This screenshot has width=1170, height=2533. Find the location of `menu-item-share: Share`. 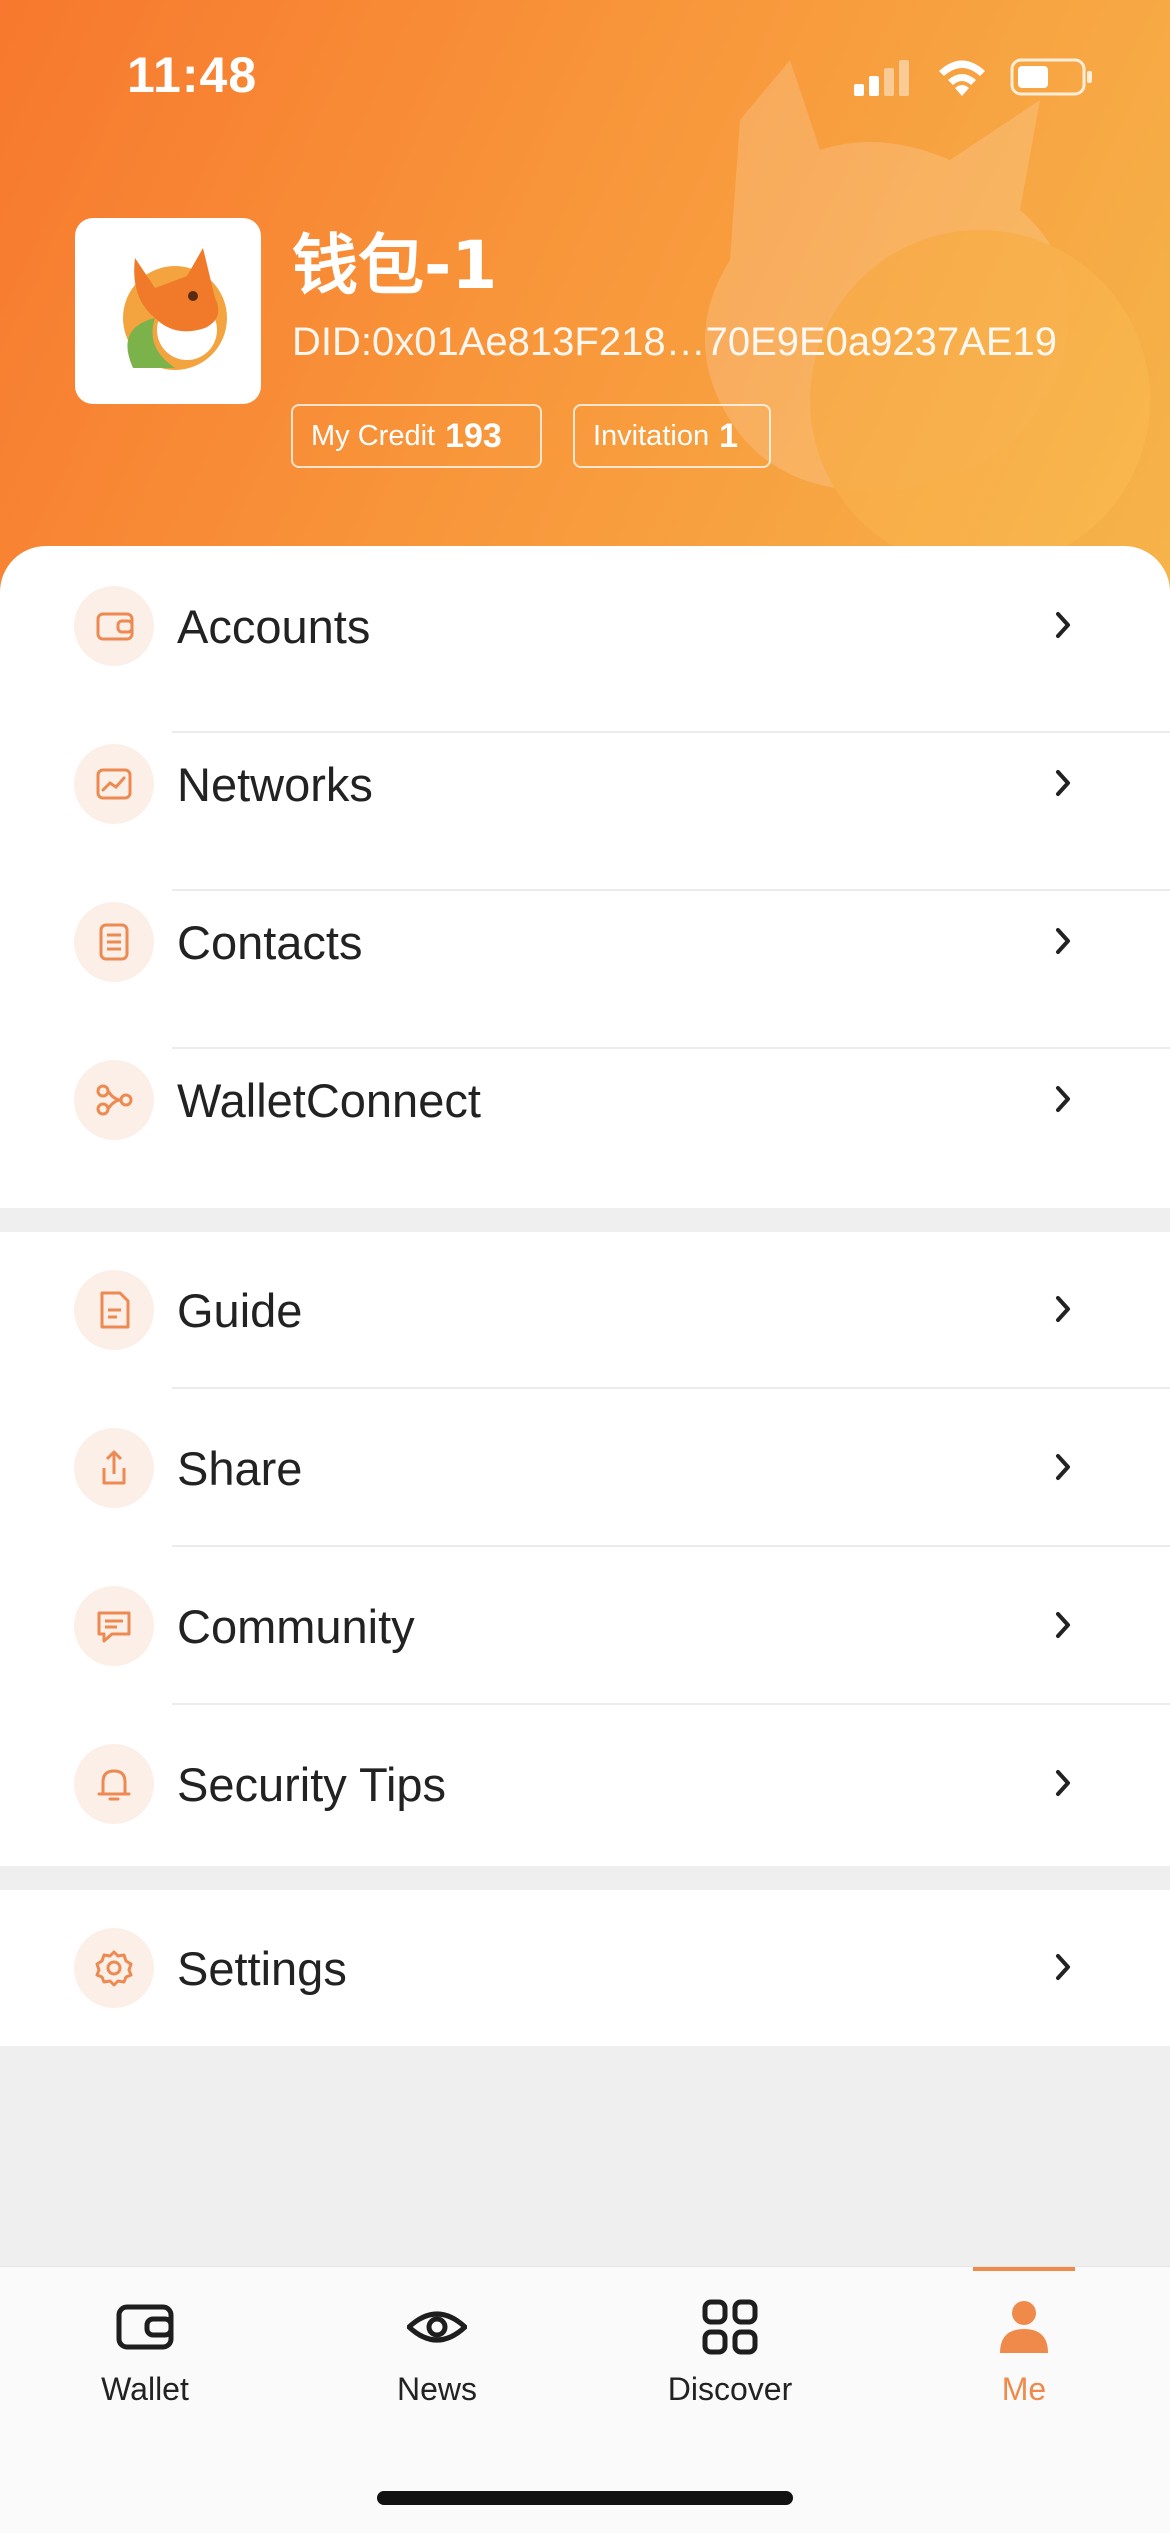

menu-item-share: Share is located at coordinates (585, 1469).